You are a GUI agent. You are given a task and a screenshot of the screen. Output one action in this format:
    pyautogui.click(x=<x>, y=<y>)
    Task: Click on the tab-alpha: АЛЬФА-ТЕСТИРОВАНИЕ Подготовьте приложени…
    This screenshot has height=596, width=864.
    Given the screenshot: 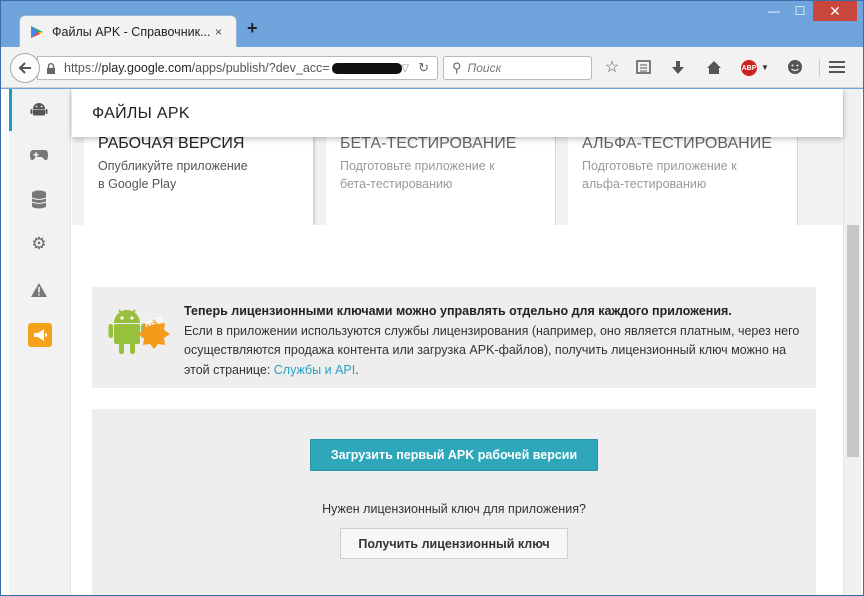 What is the action you would take?
    pyautogui.click(x=683, y=180)
    